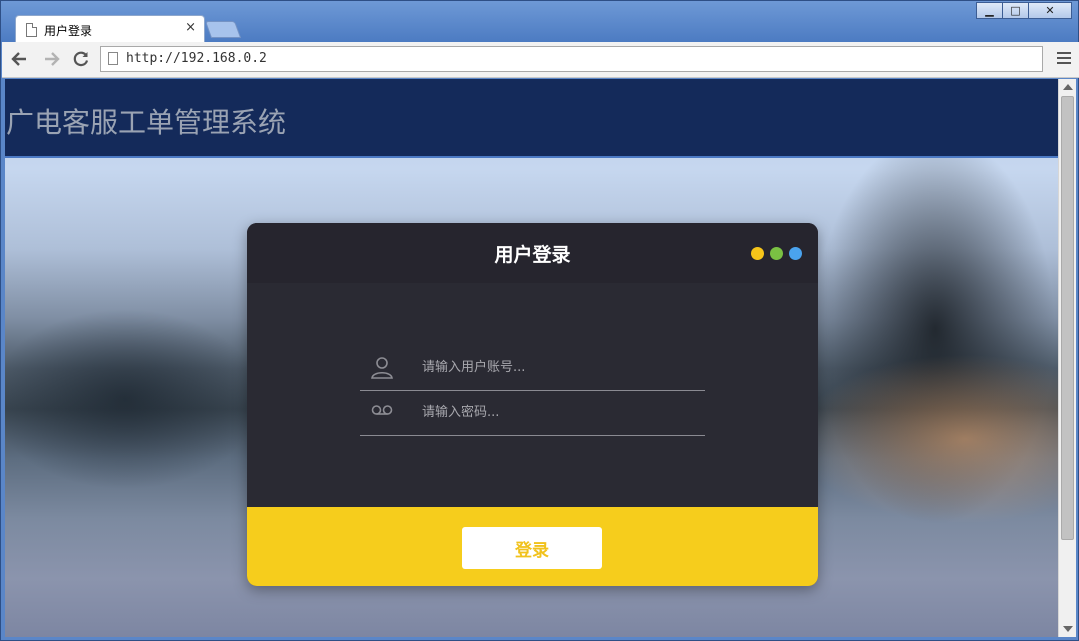 This screenshot has width=1079, height=641. I want to click on scroll-down-icon, so click(1068, 629).